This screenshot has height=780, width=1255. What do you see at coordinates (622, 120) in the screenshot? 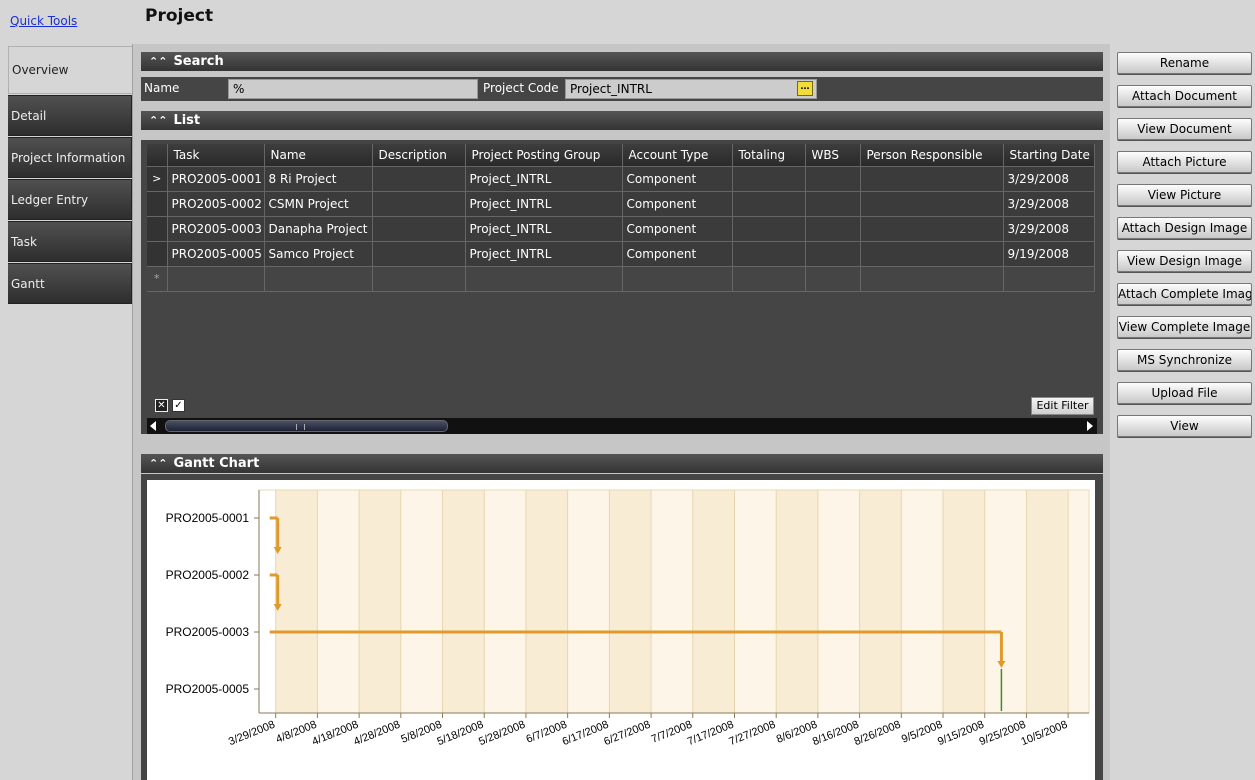
I see `list-section-header: ⌃⌃ List` at bounding box center [622, 120].